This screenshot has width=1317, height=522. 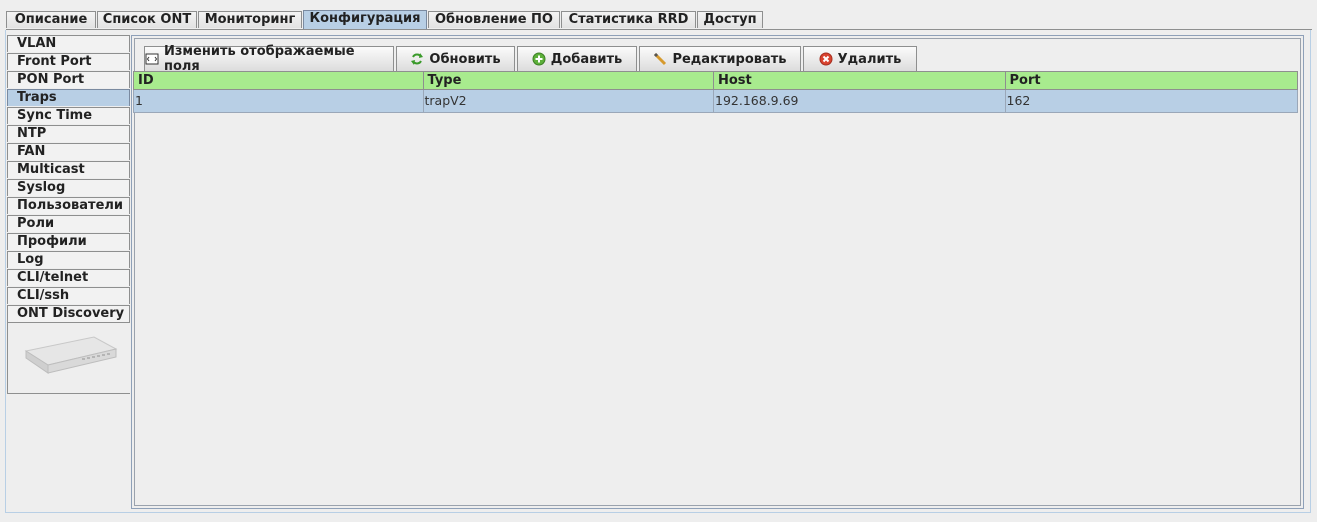 I want to click on delete-label: Удалить, so click(x=869, y=59).